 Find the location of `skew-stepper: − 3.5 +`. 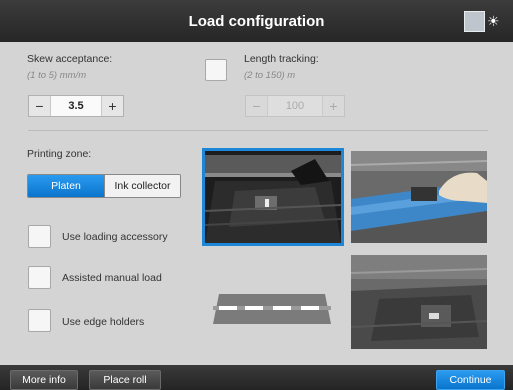

skew-stepper: − 3.5 + is located at coordinates (76, 106).